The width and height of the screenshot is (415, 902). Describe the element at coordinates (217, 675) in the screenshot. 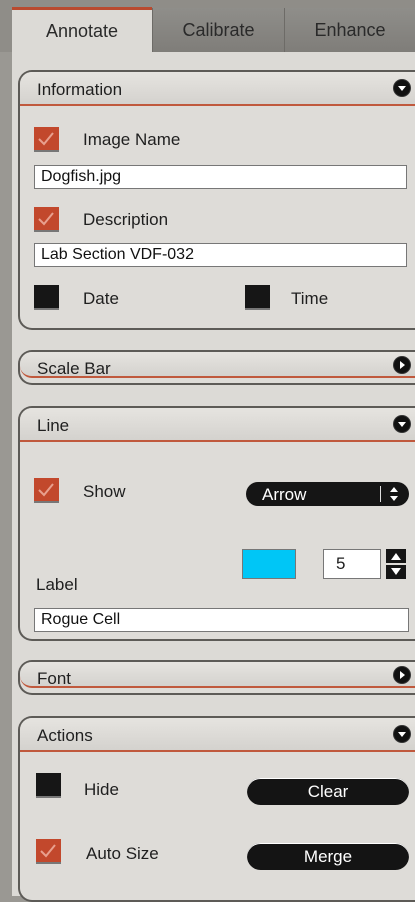

I see `font-panel-header: Font` at that location.